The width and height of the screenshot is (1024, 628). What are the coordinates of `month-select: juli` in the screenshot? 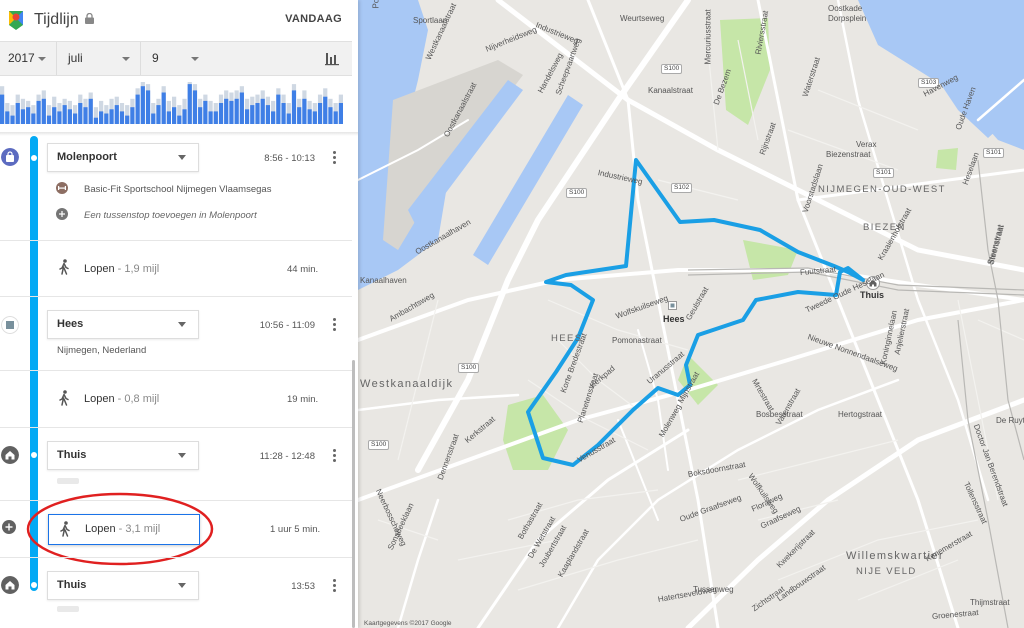 It's located at (99, 58).